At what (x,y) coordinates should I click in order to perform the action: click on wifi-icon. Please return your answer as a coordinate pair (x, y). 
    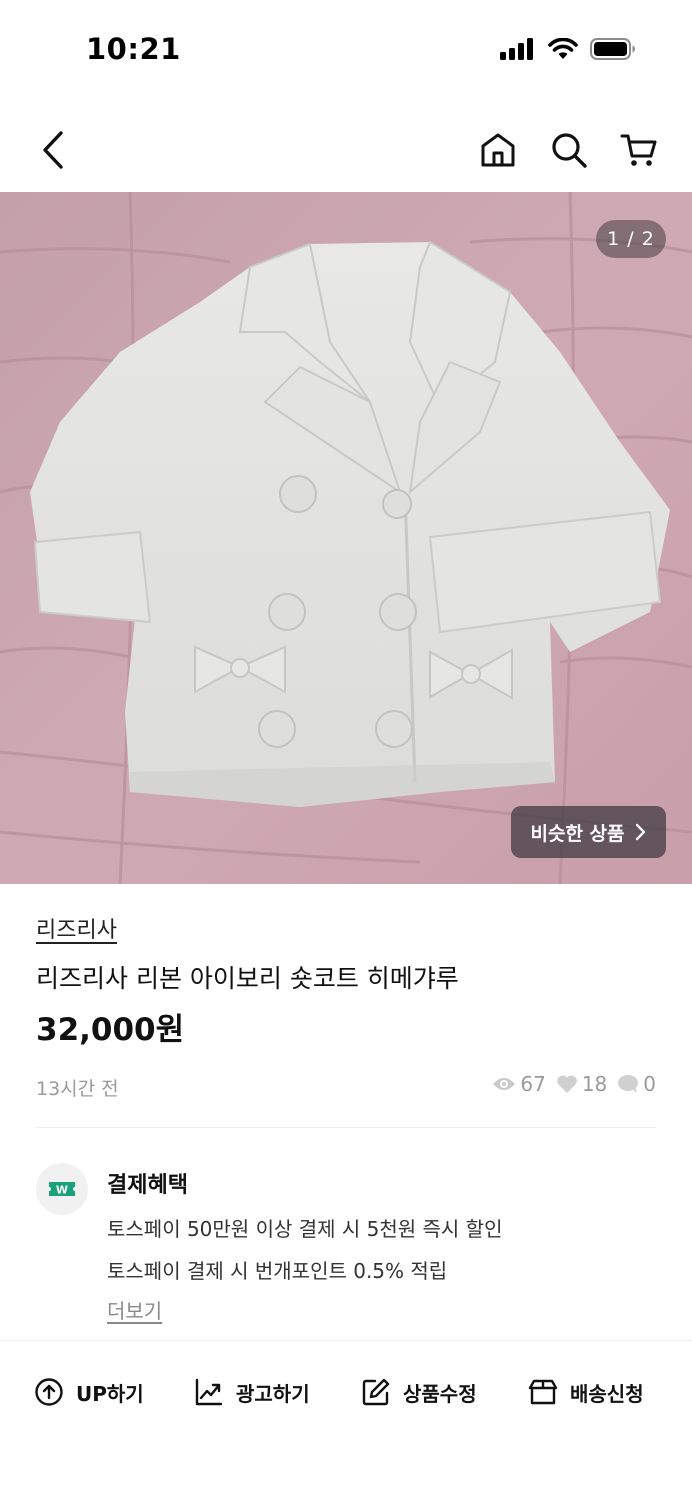
    Looking at the image, I should click on (563, 48).